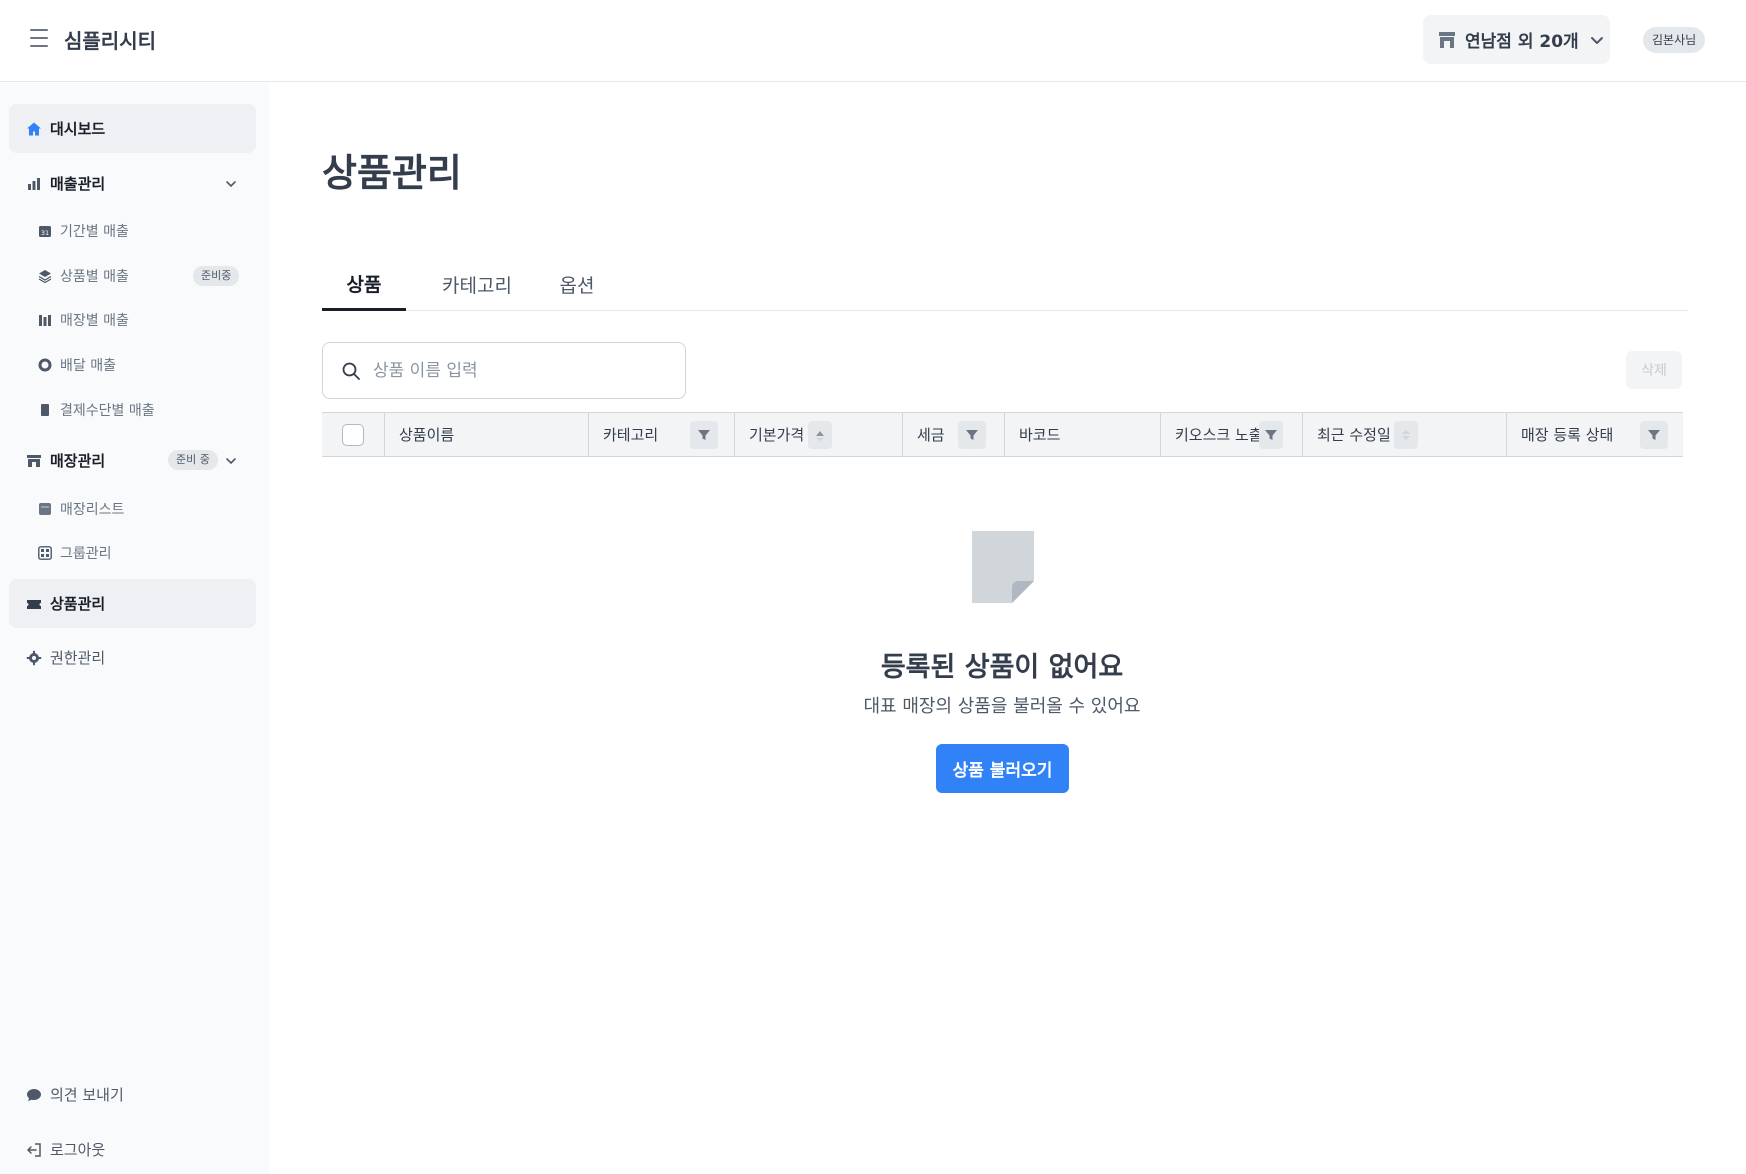 The width and height of the screenshot is (1746, 1174). Describe the element at coordinates (132, 1149) in the screenshot. I see `sidebar-item-logout: 로그아웃` at that location.